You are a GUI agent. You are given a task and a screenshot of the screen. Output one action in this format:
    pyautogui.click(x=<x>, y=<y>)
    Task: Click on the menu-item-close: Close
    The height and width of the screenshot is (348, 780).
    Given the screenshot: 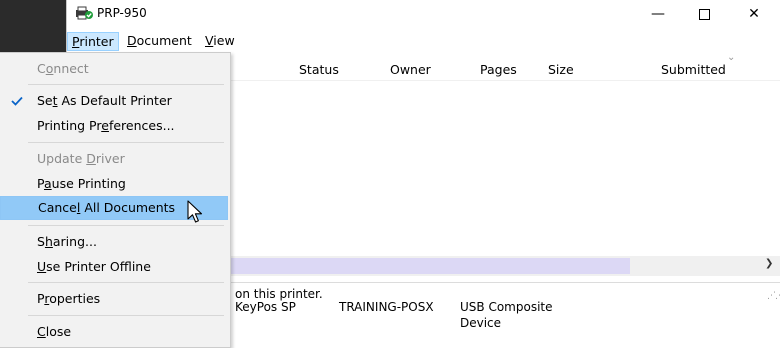 What is the action you would take?
    pyautogui.click(x=114, y=332)
    